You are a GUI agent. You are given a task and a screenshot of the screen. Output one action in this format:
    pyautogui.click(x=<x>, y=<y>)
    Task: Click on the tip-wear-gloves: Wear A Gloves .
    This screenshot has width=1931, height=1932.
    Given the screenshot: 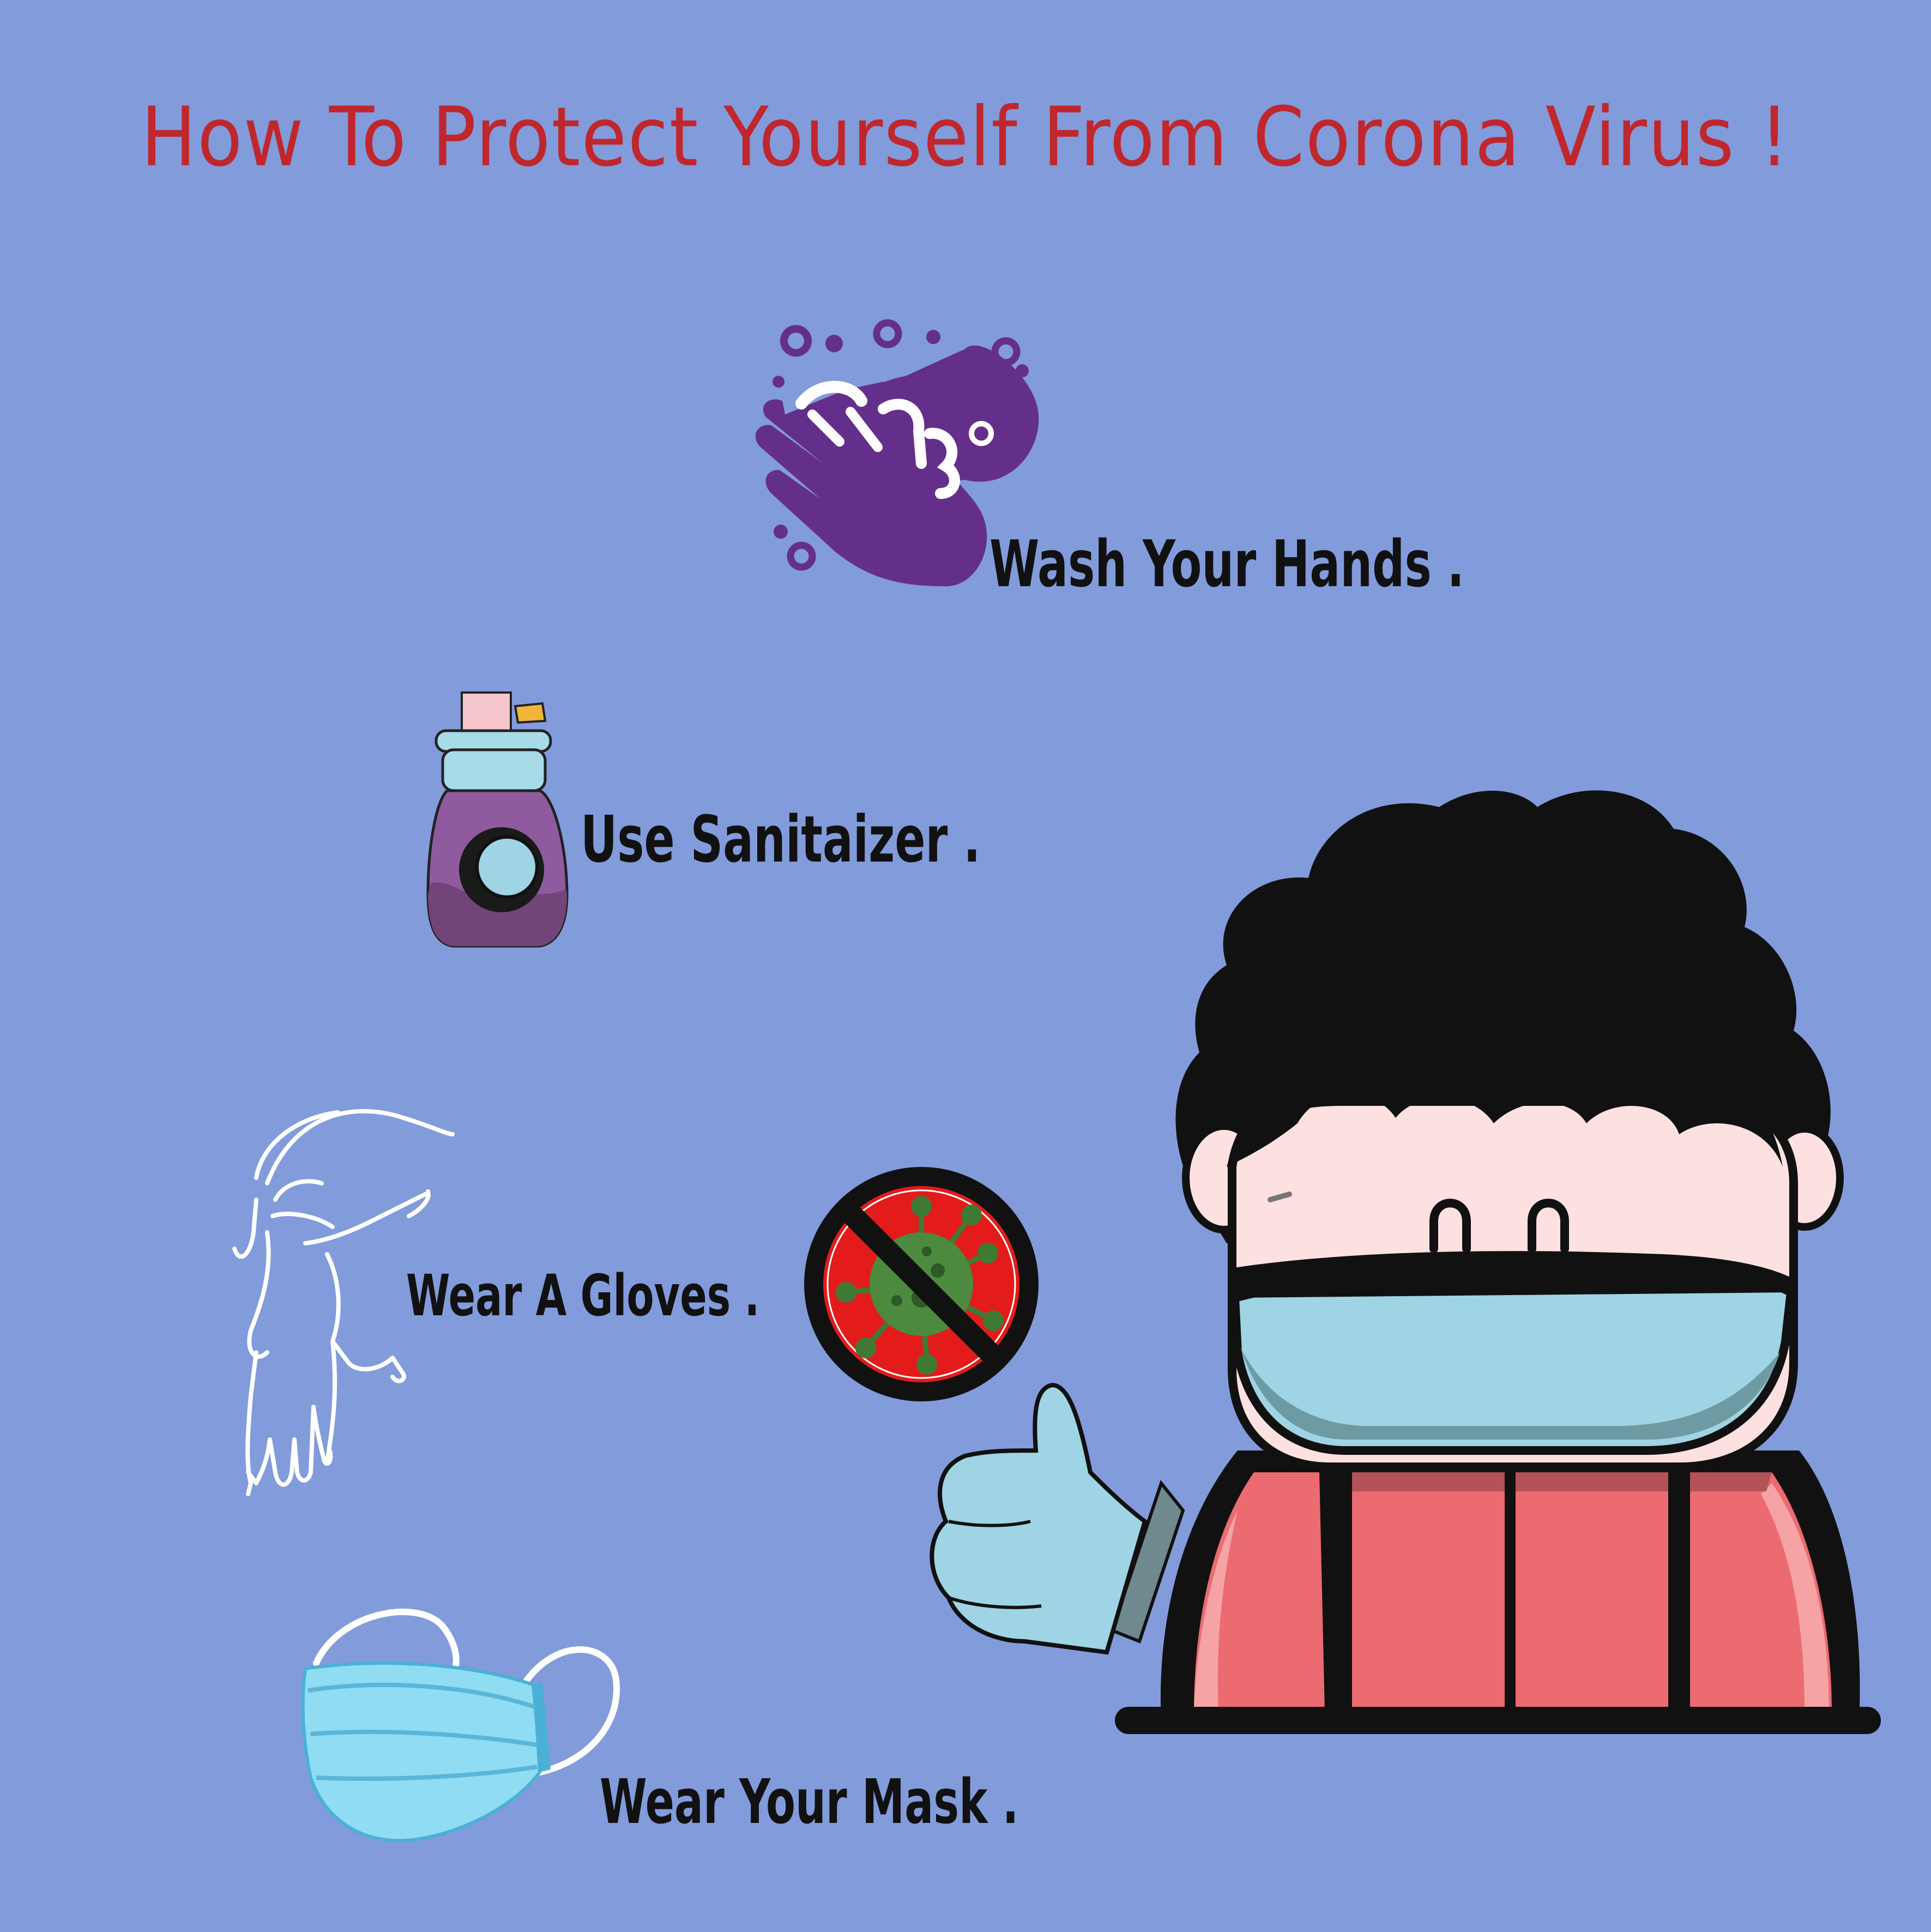 What is the action you would take?
    pyautogui.click(x=583, y=1295)
    